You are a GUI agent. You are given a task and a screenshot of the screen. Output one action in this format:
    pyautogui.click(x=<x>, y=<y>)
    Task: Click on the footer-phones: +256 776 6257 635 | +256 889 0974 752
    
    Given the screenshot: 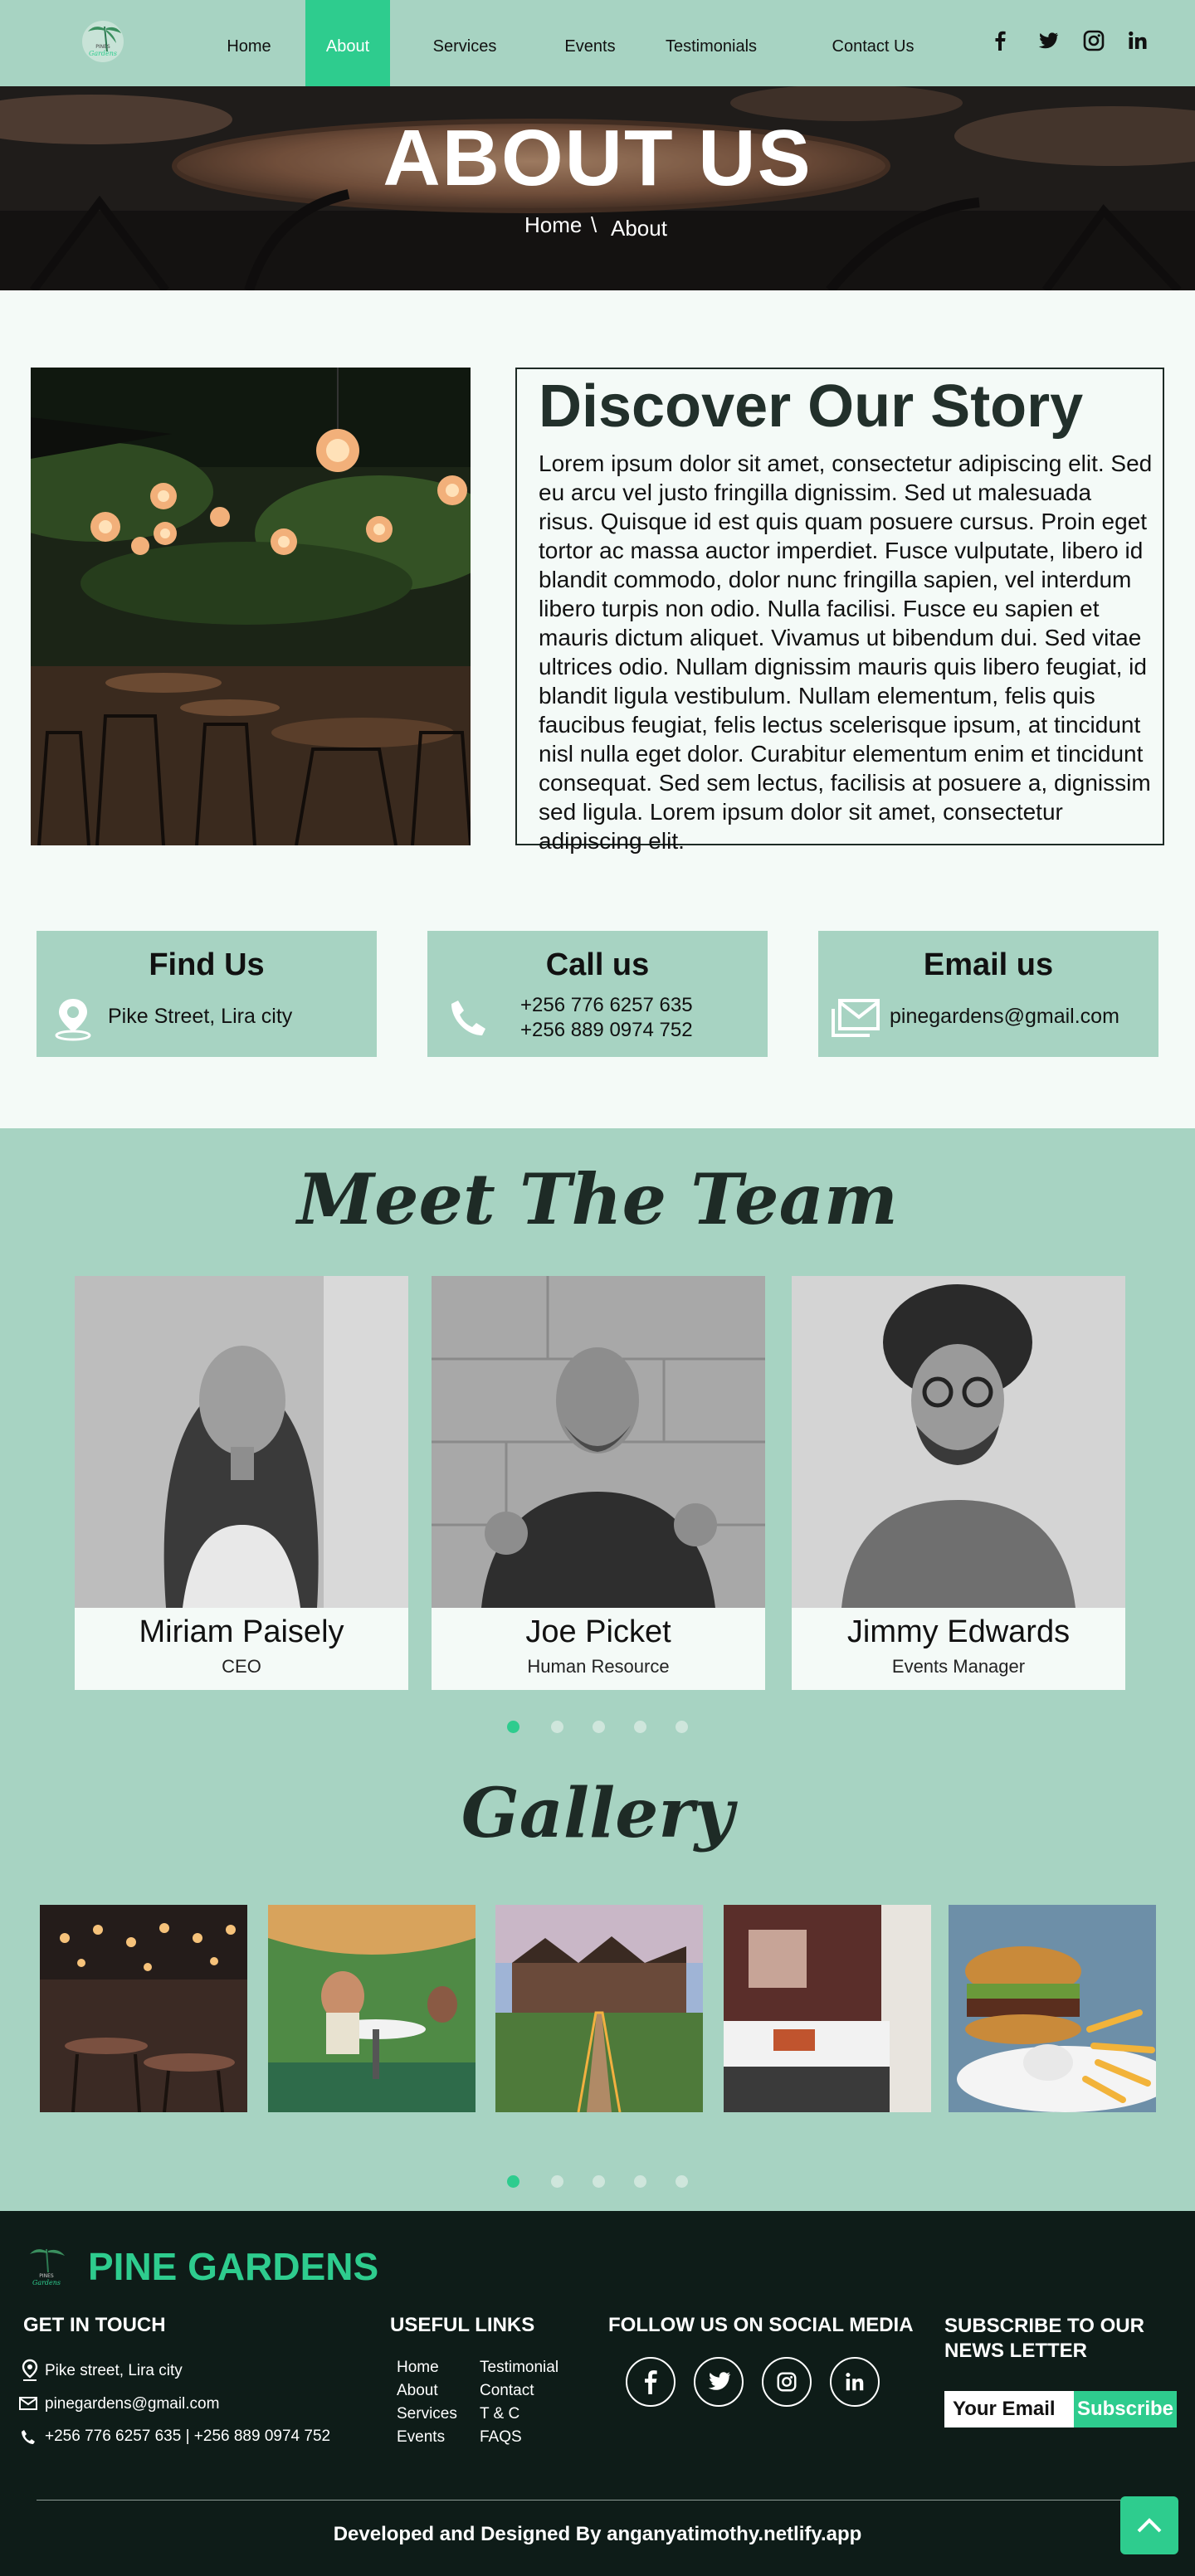 What is the action you would take?
    pyautogui.click(x=188, y=2436)
    